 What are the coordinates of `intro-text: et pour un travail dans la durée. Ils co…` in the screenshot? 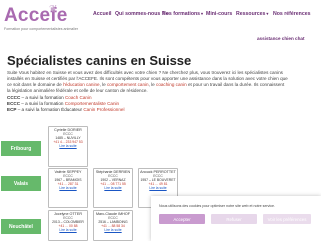 It's located at (235, 85).